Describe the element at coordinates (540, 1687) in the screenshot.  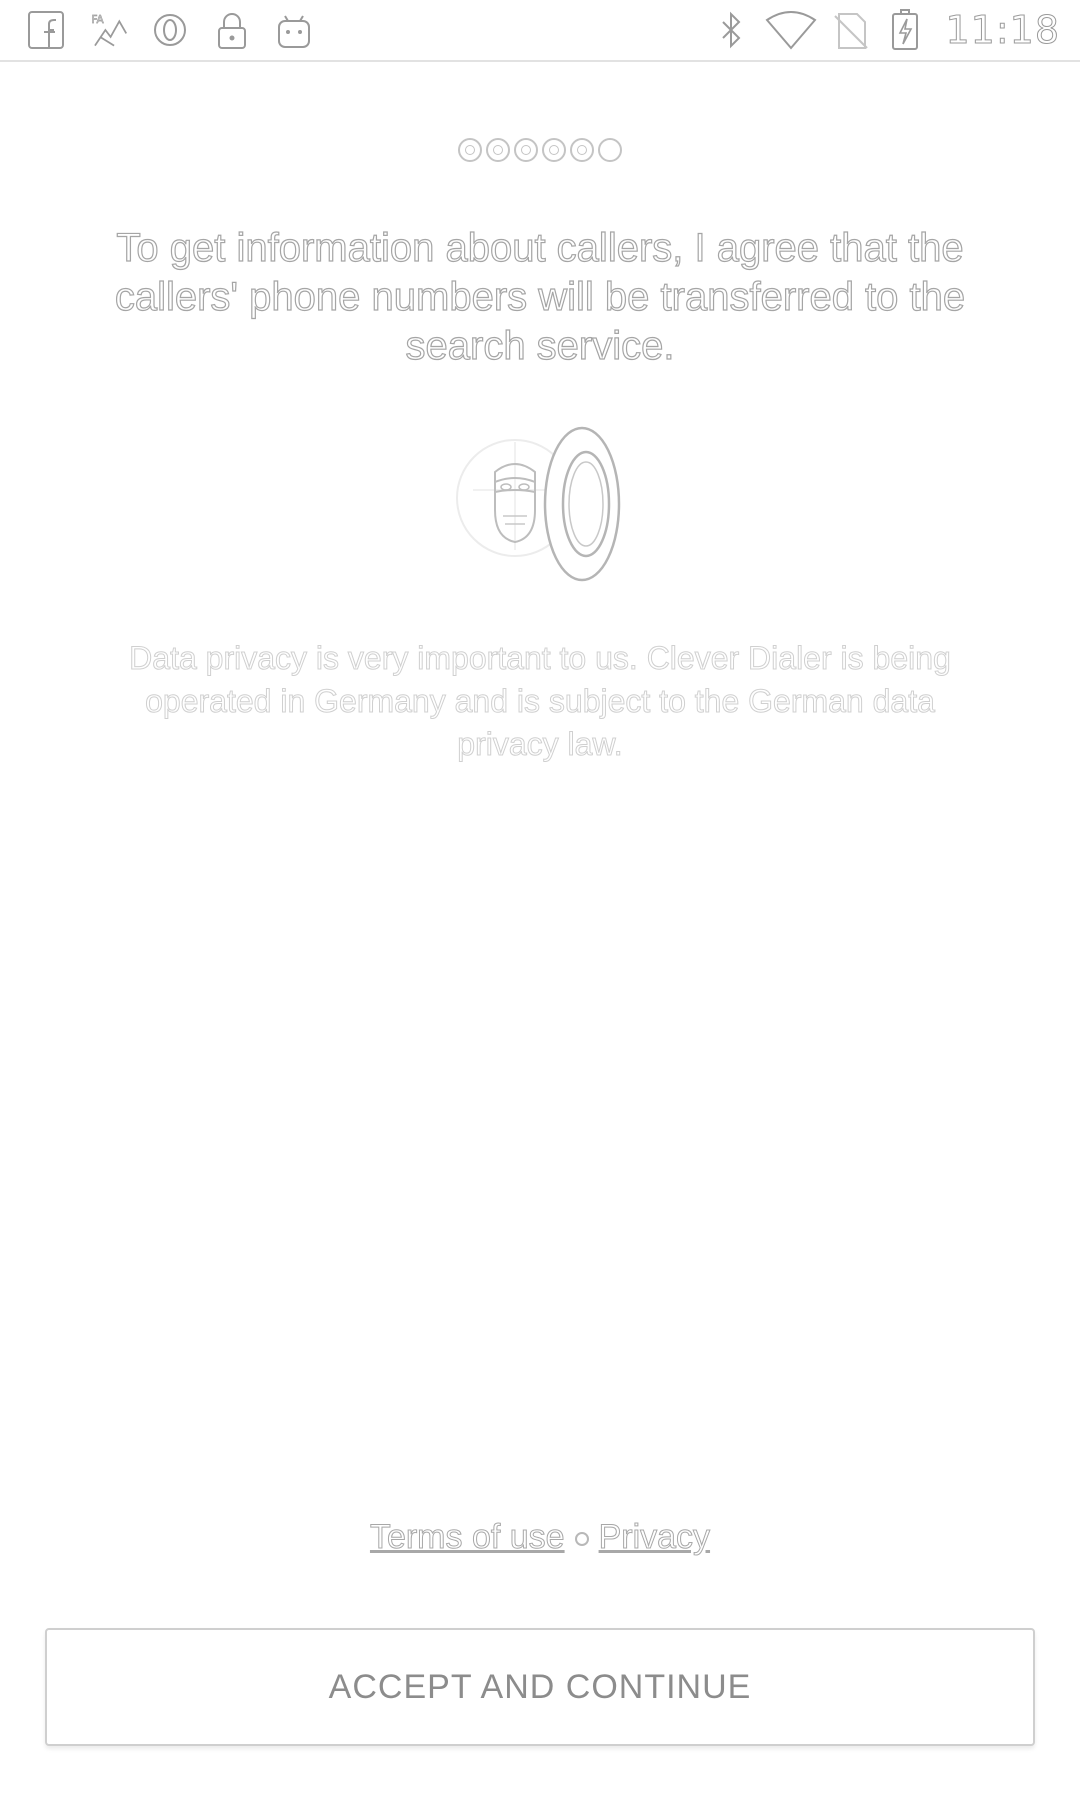
I see `accept-and-continue-button: ACCEPT AND CONTINUE` at that location.